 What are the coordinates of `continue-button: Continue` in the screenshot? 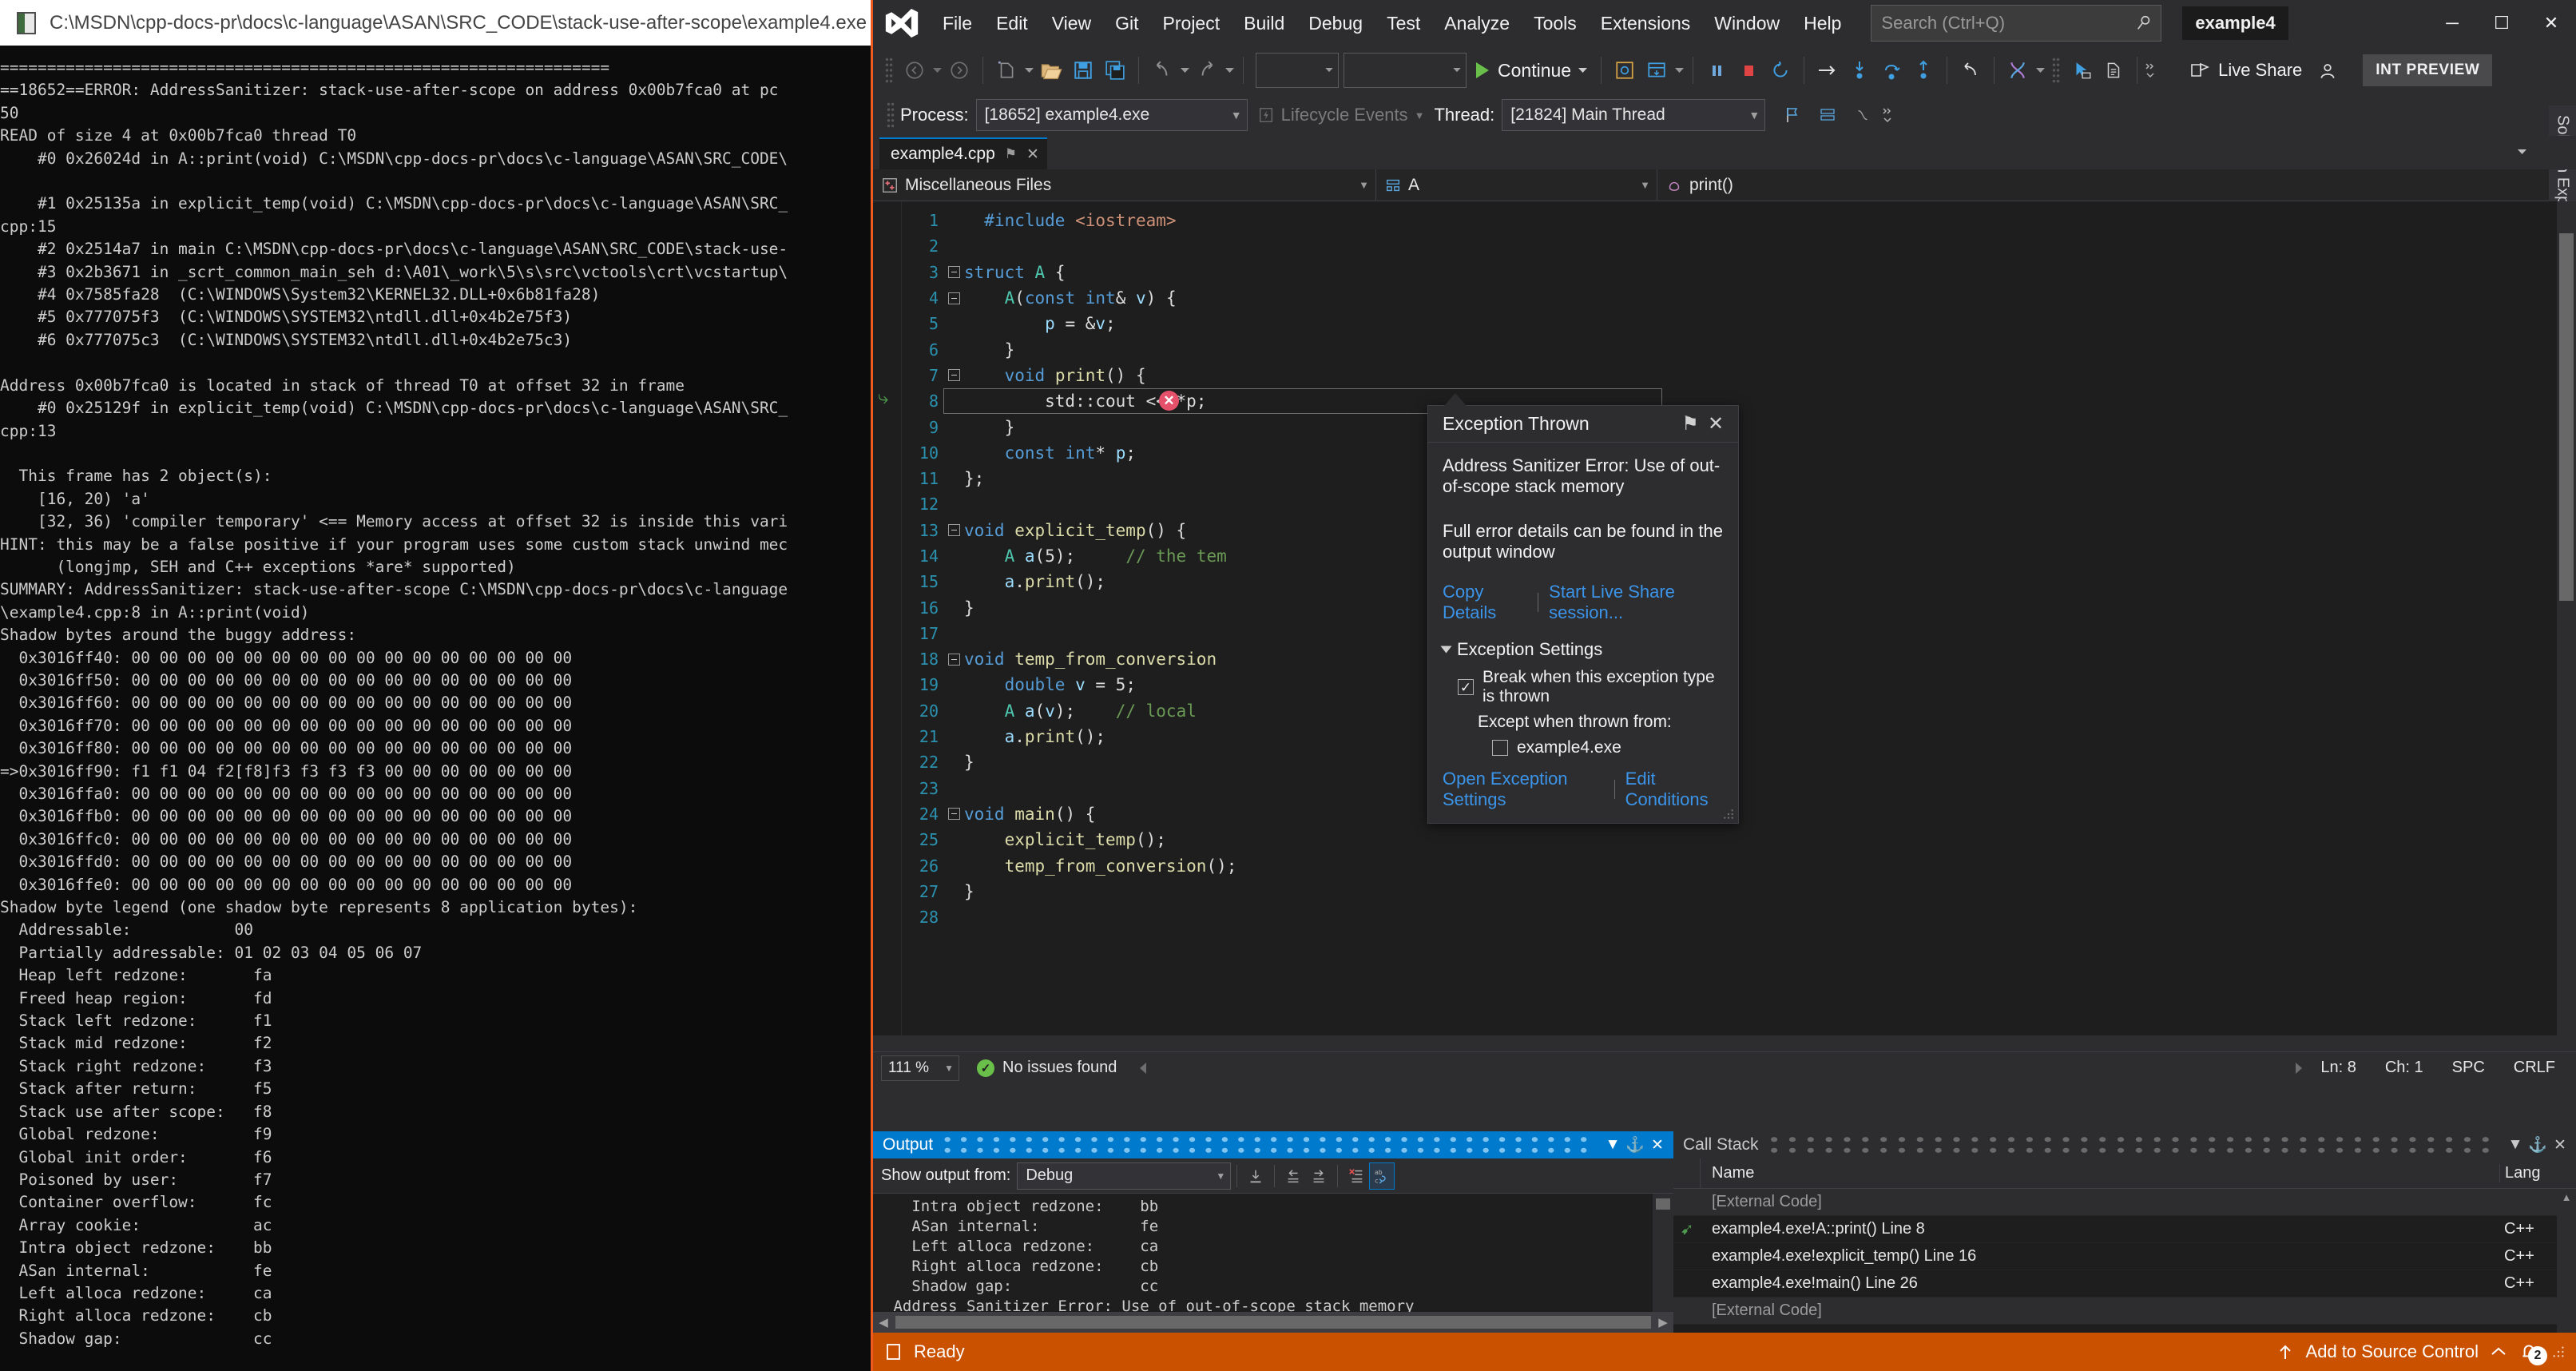 It's located at (1531, 70).